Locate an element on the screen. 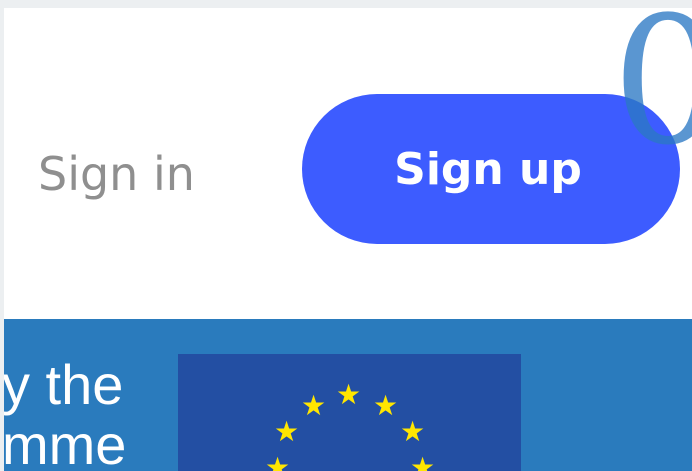 The image size is (692, 471). sign-up-button-label: Sign up is located at coordinates (488, 169).